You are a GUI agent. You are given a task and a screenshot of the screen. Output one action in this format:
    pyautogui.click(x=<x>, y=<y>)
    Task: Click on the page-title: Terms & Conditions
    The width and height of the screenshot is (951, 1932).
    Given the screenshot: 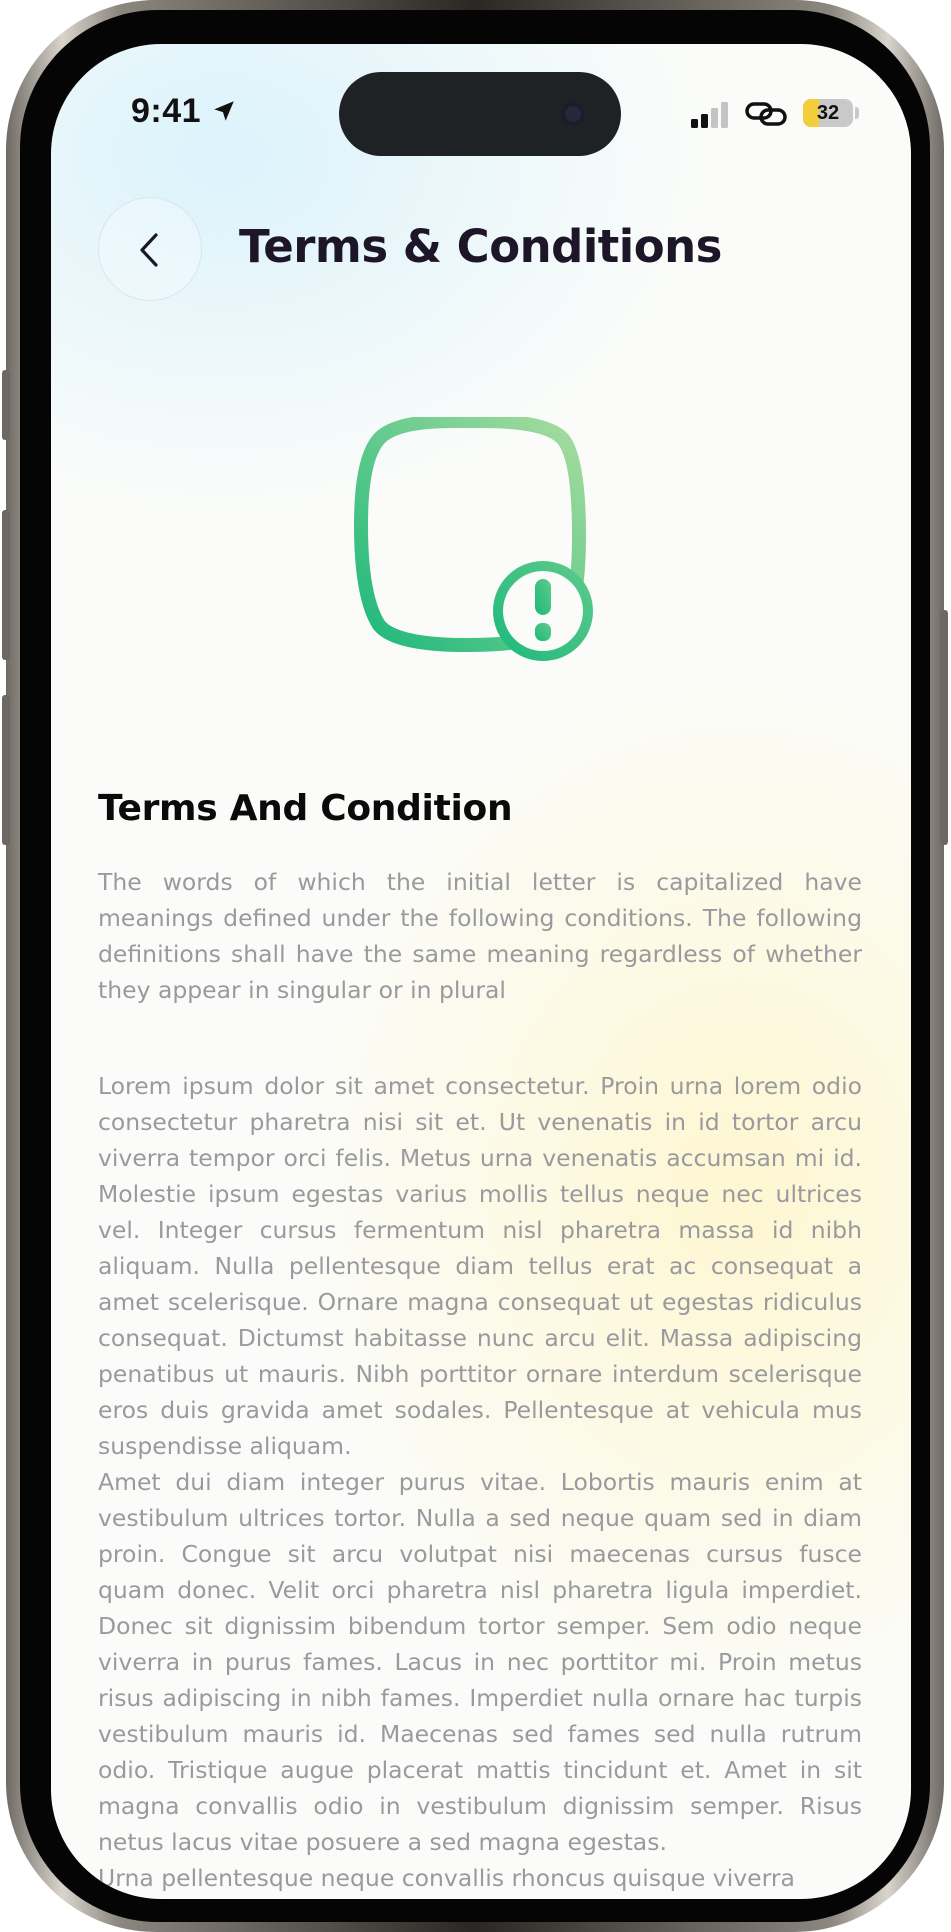 What is the action you would take?
    pyautogui.click(x=480, y=246)
    